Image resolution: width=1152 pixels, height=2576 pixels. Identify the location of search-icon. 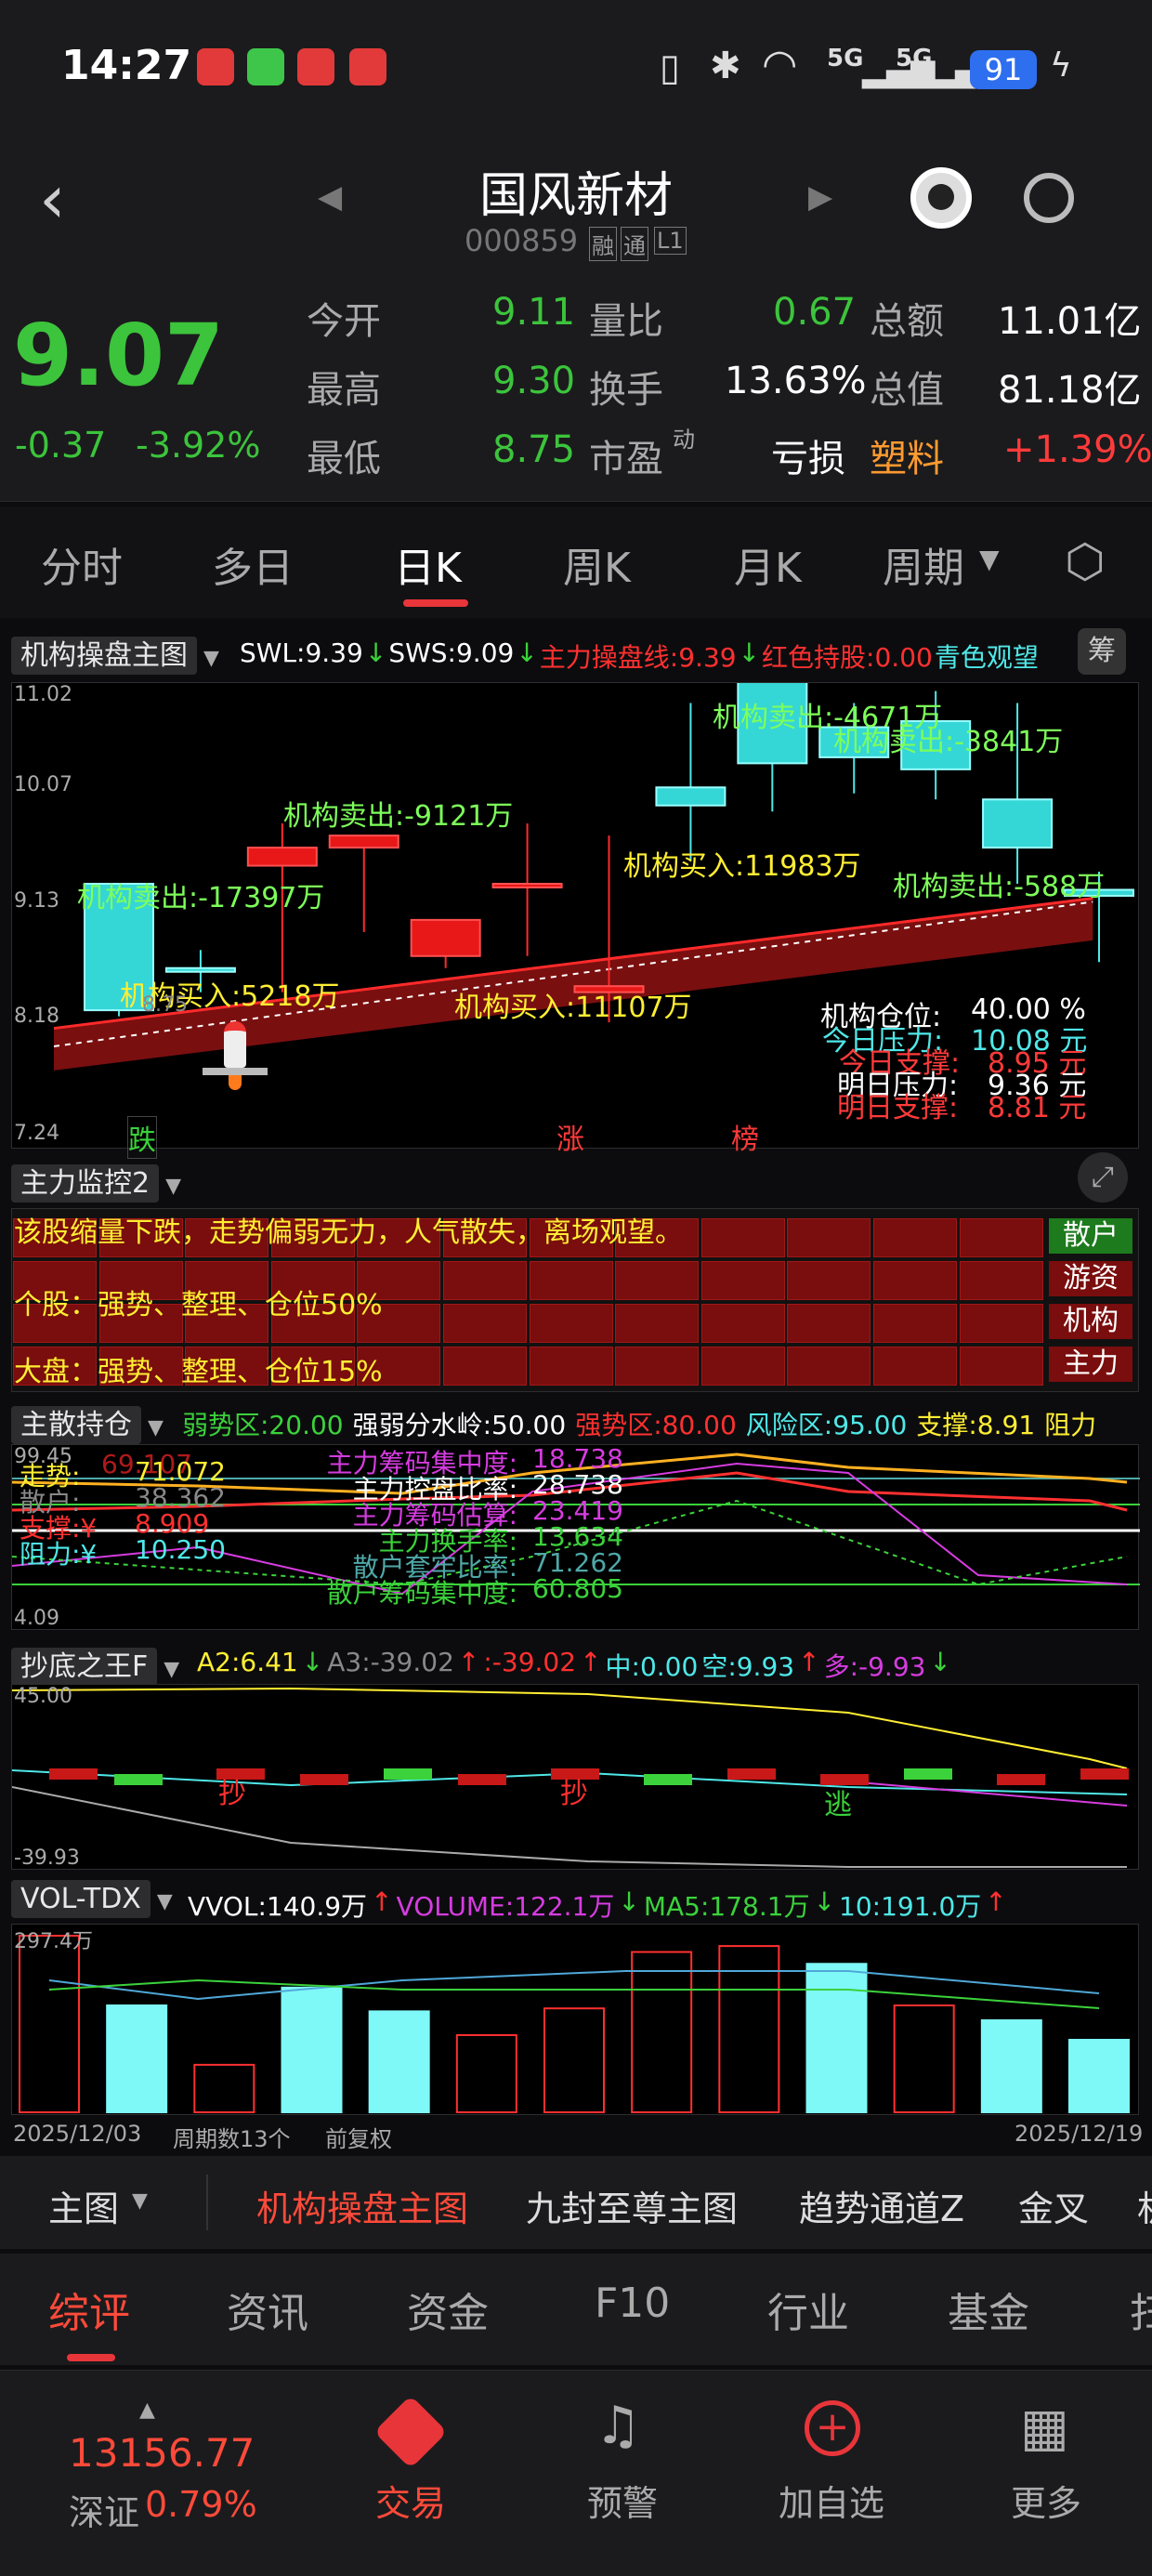
(1049, 198).